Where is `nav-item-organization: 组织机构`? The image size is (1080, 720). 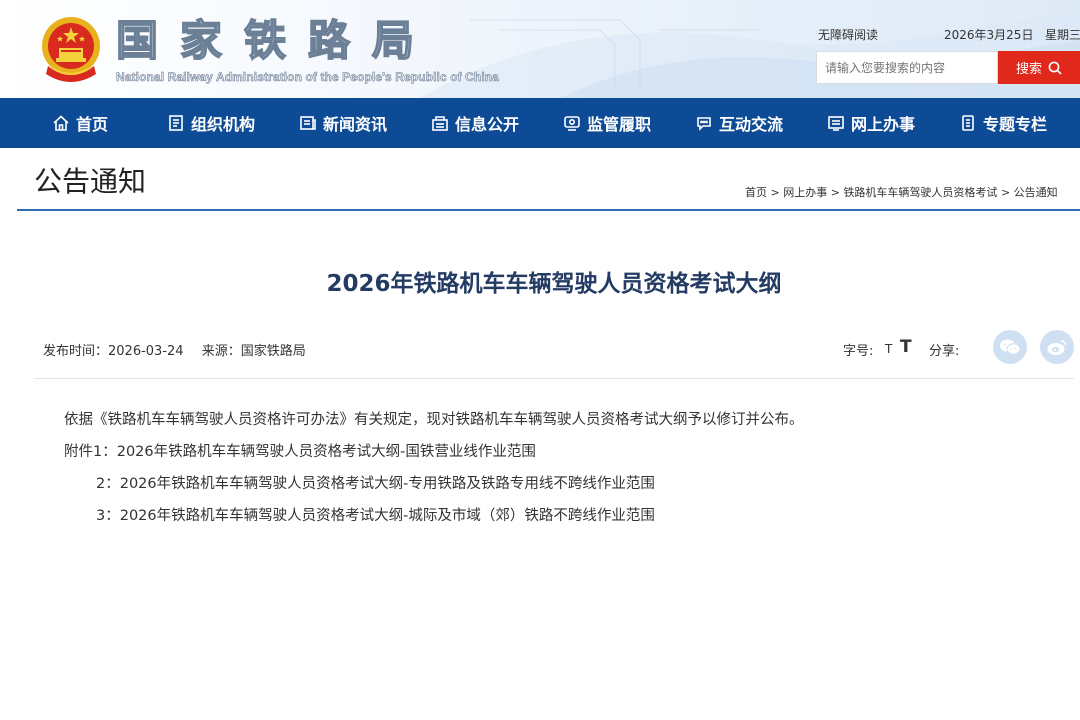
nav-item-organization: 组织机构 is located at coordinates (211, 123).